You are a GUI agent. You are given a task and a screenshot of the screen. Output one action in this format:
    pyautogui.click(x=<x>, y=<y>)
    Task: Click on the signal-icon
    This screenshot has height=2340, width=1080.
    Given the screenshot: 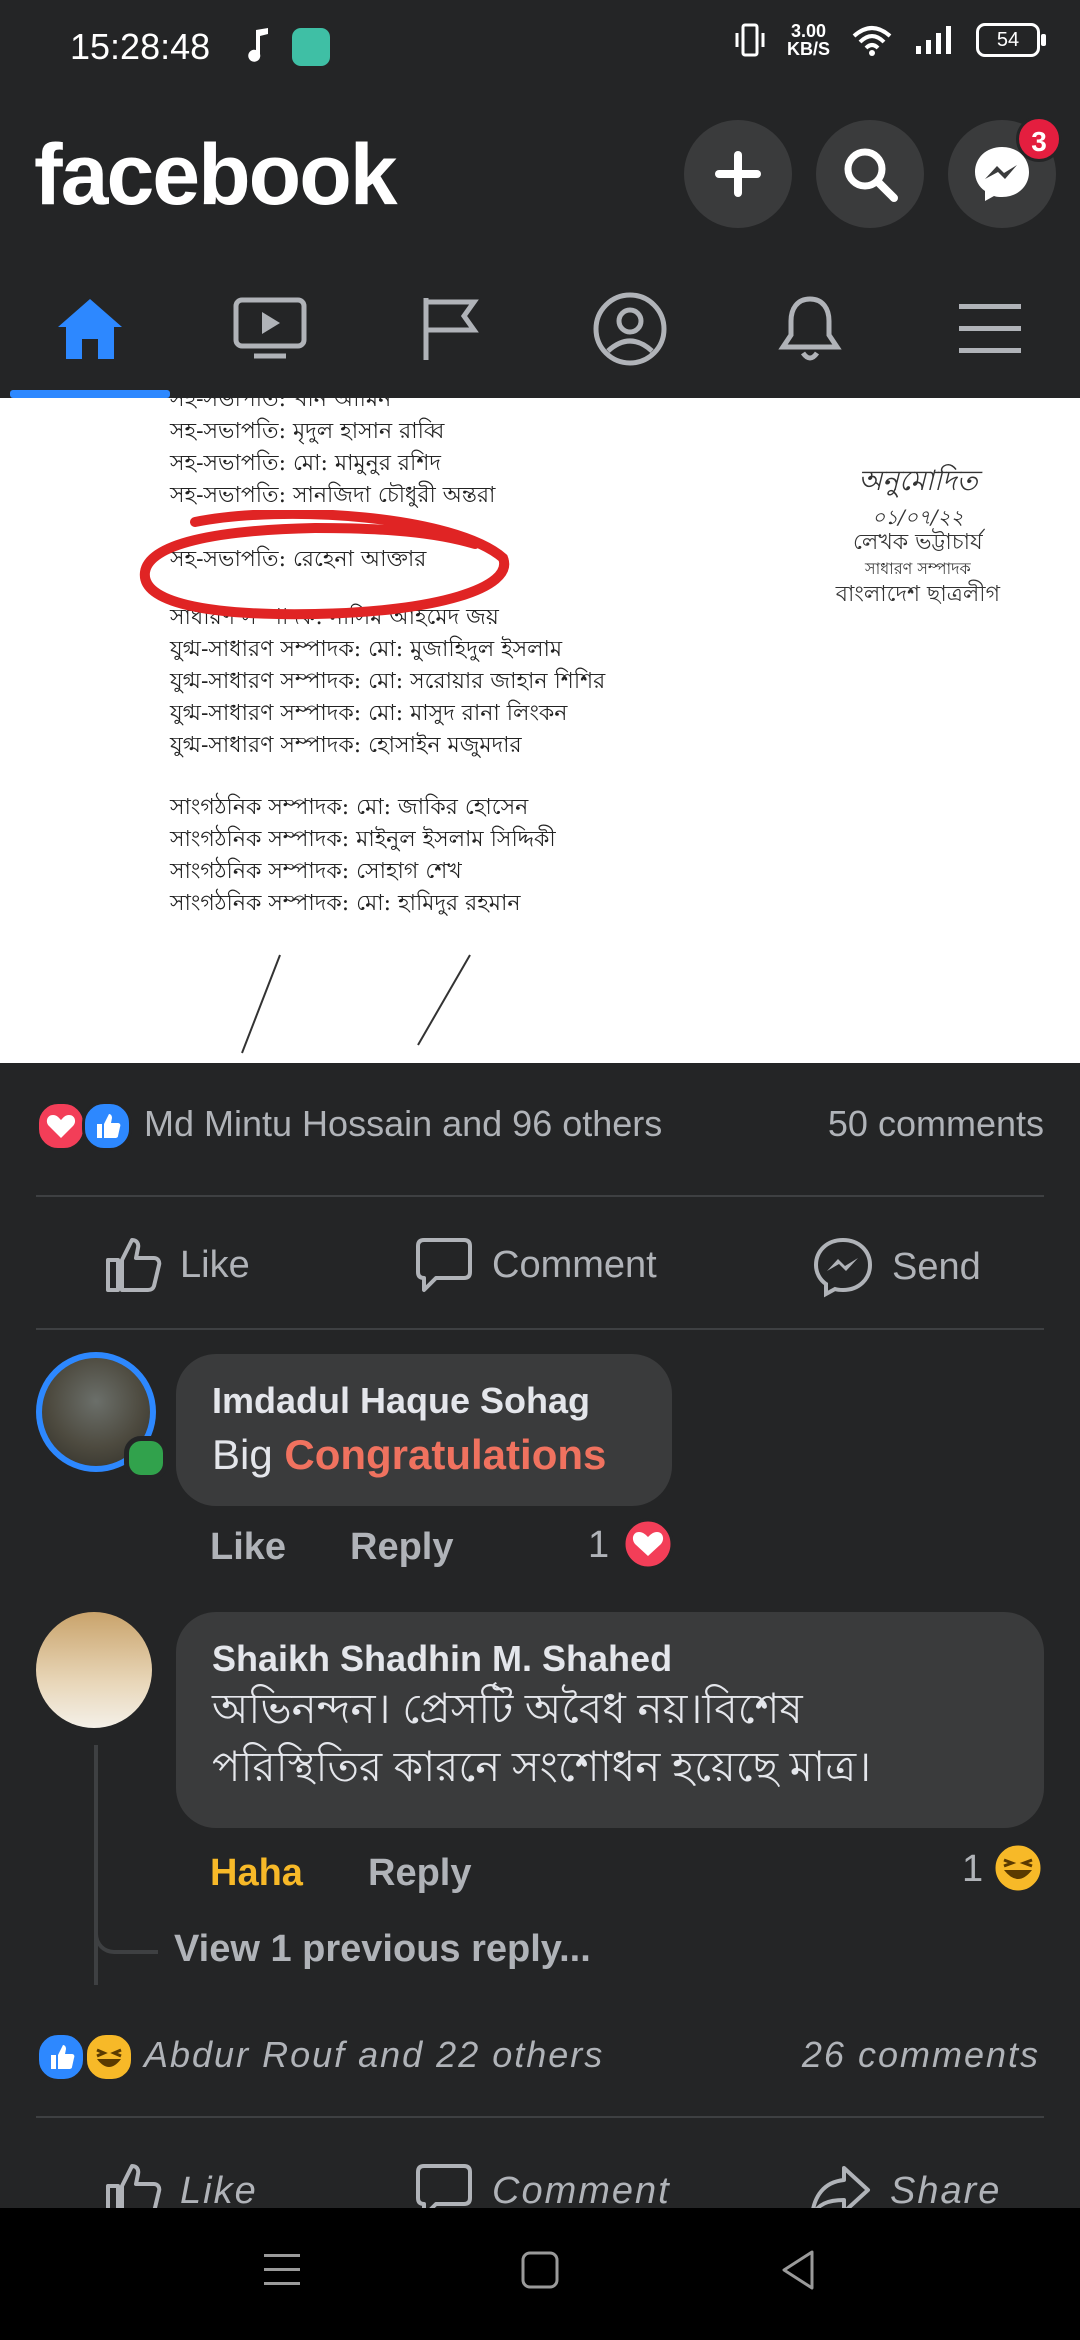 What is the action you would take?
    pyautogui.click(x=933, y=40)
    